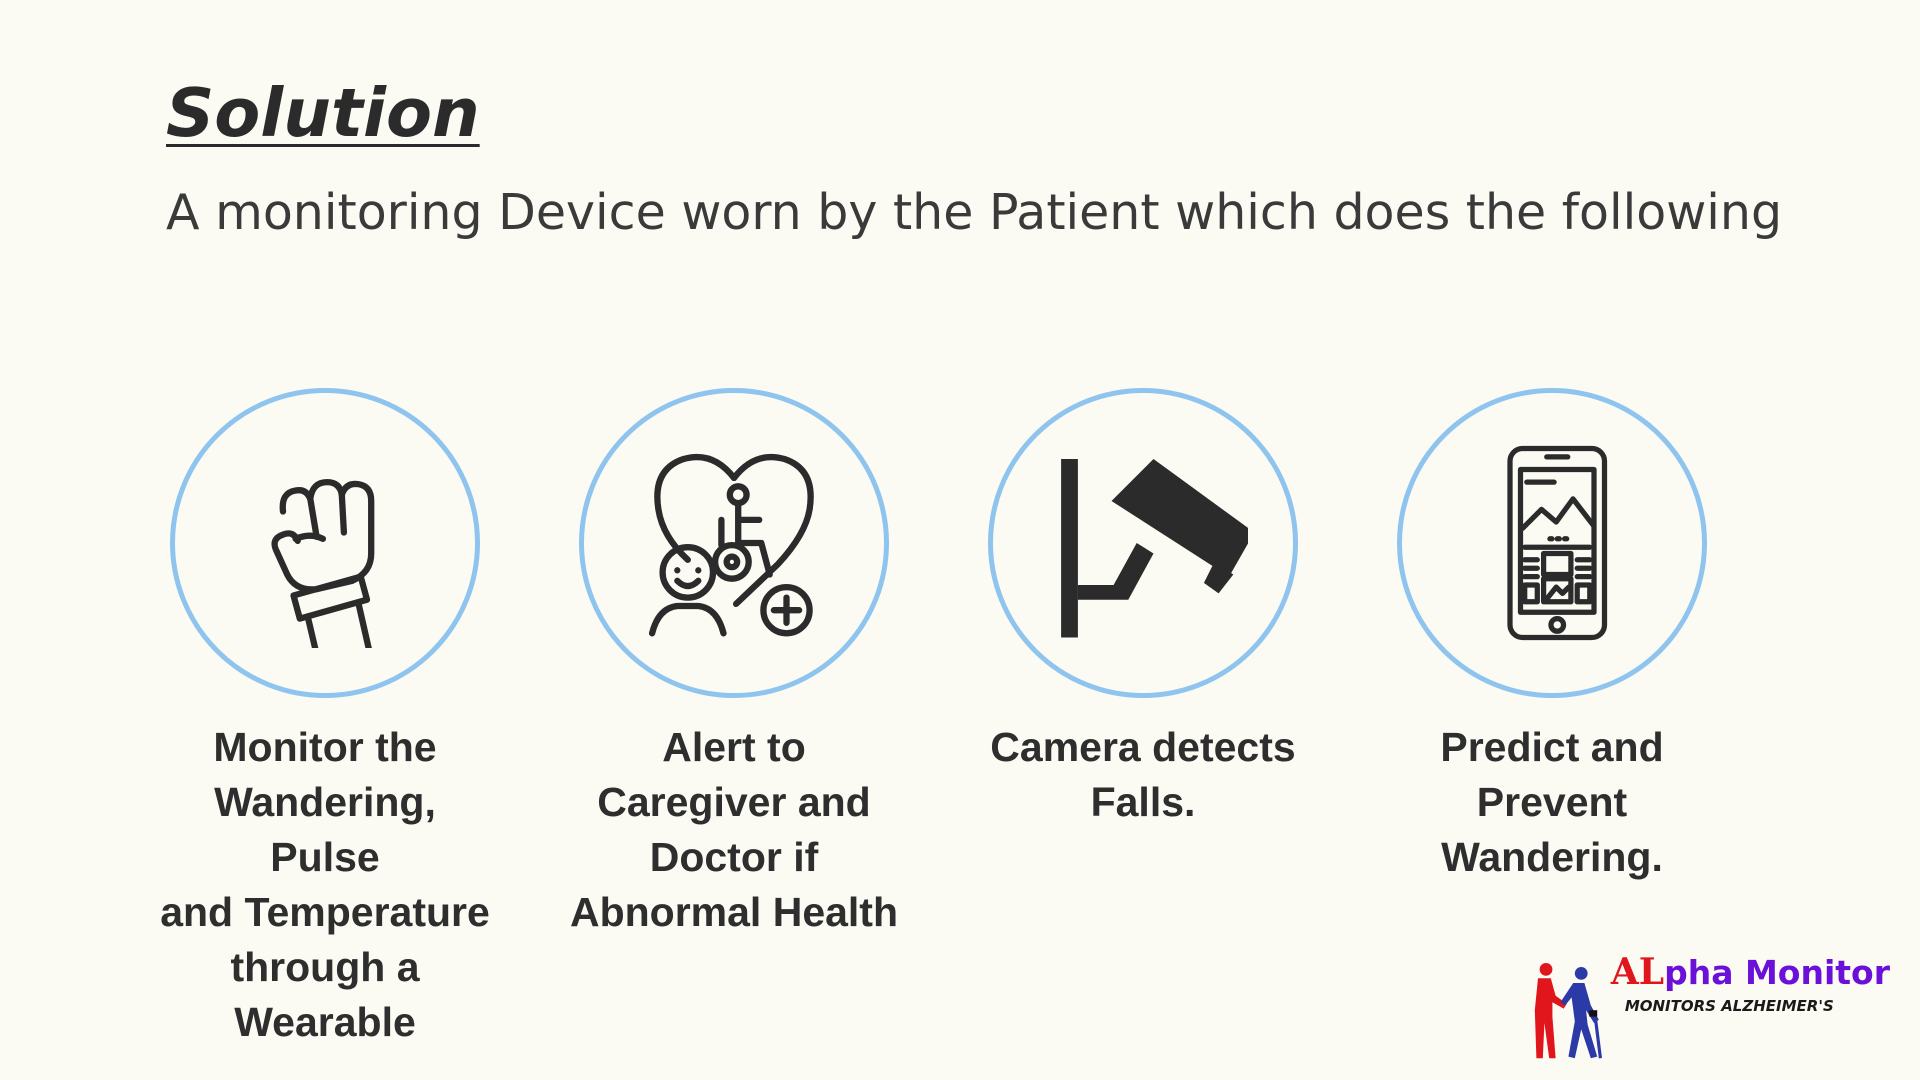  Describe the element at coordinates (1777, 972) in the screenshot. I see `logo-name-rest: pha Monitor` at that location.